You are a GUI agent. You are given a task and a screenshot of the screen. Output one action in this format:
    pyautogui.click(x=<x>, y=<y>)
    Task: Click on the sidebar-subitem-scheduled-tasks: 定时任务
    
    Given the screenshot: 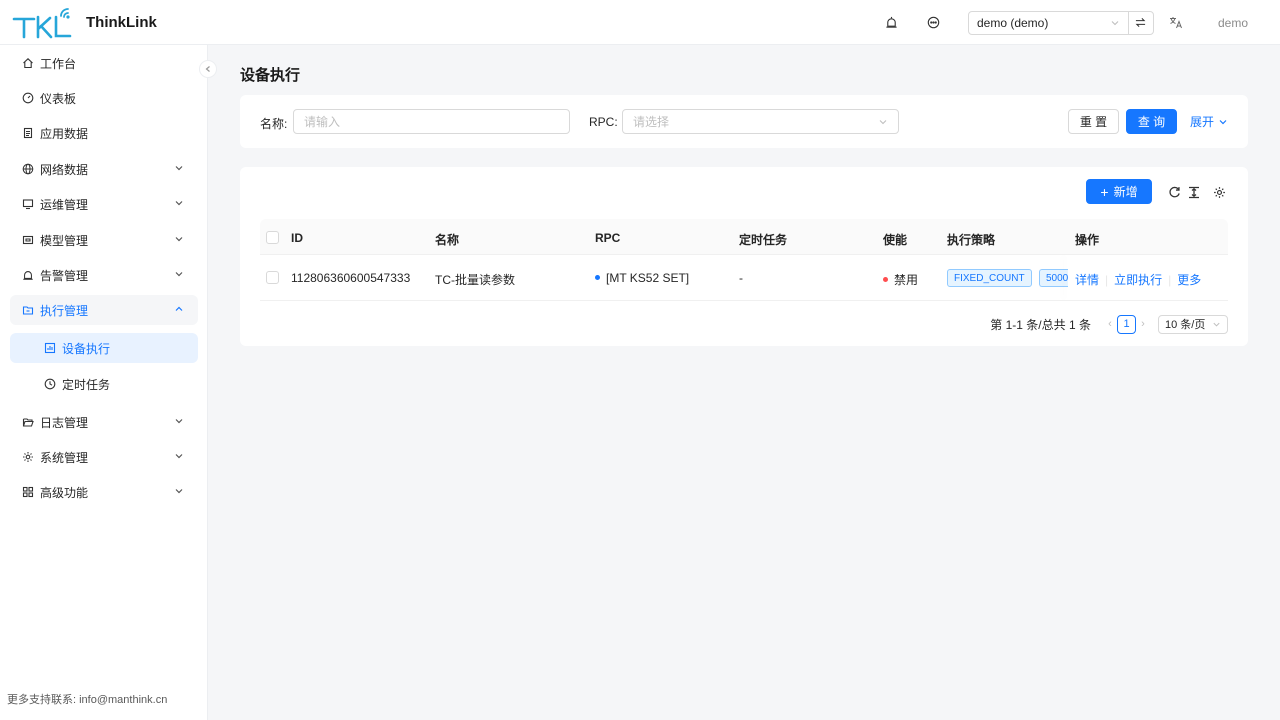 What is the action you would take?
    pyautogui.click(x=104, y=384)
    